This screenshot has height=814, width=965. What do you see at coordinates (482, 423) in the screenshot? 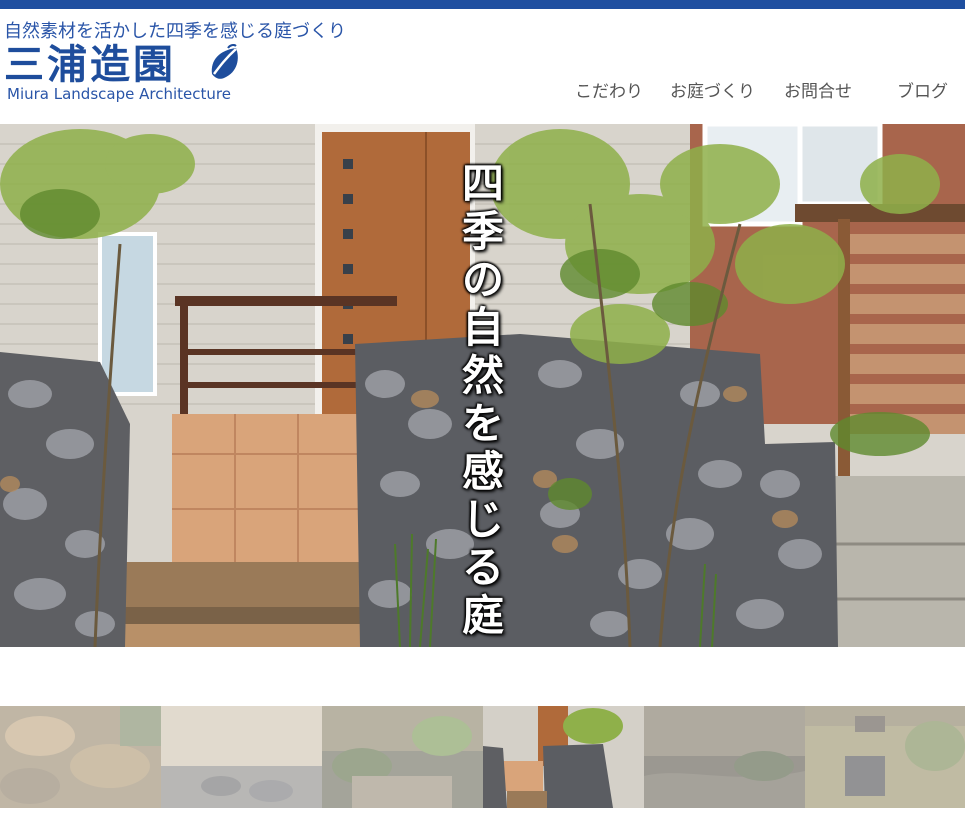
I see `hero-caption-char: を` at bounding box center [482, 423].